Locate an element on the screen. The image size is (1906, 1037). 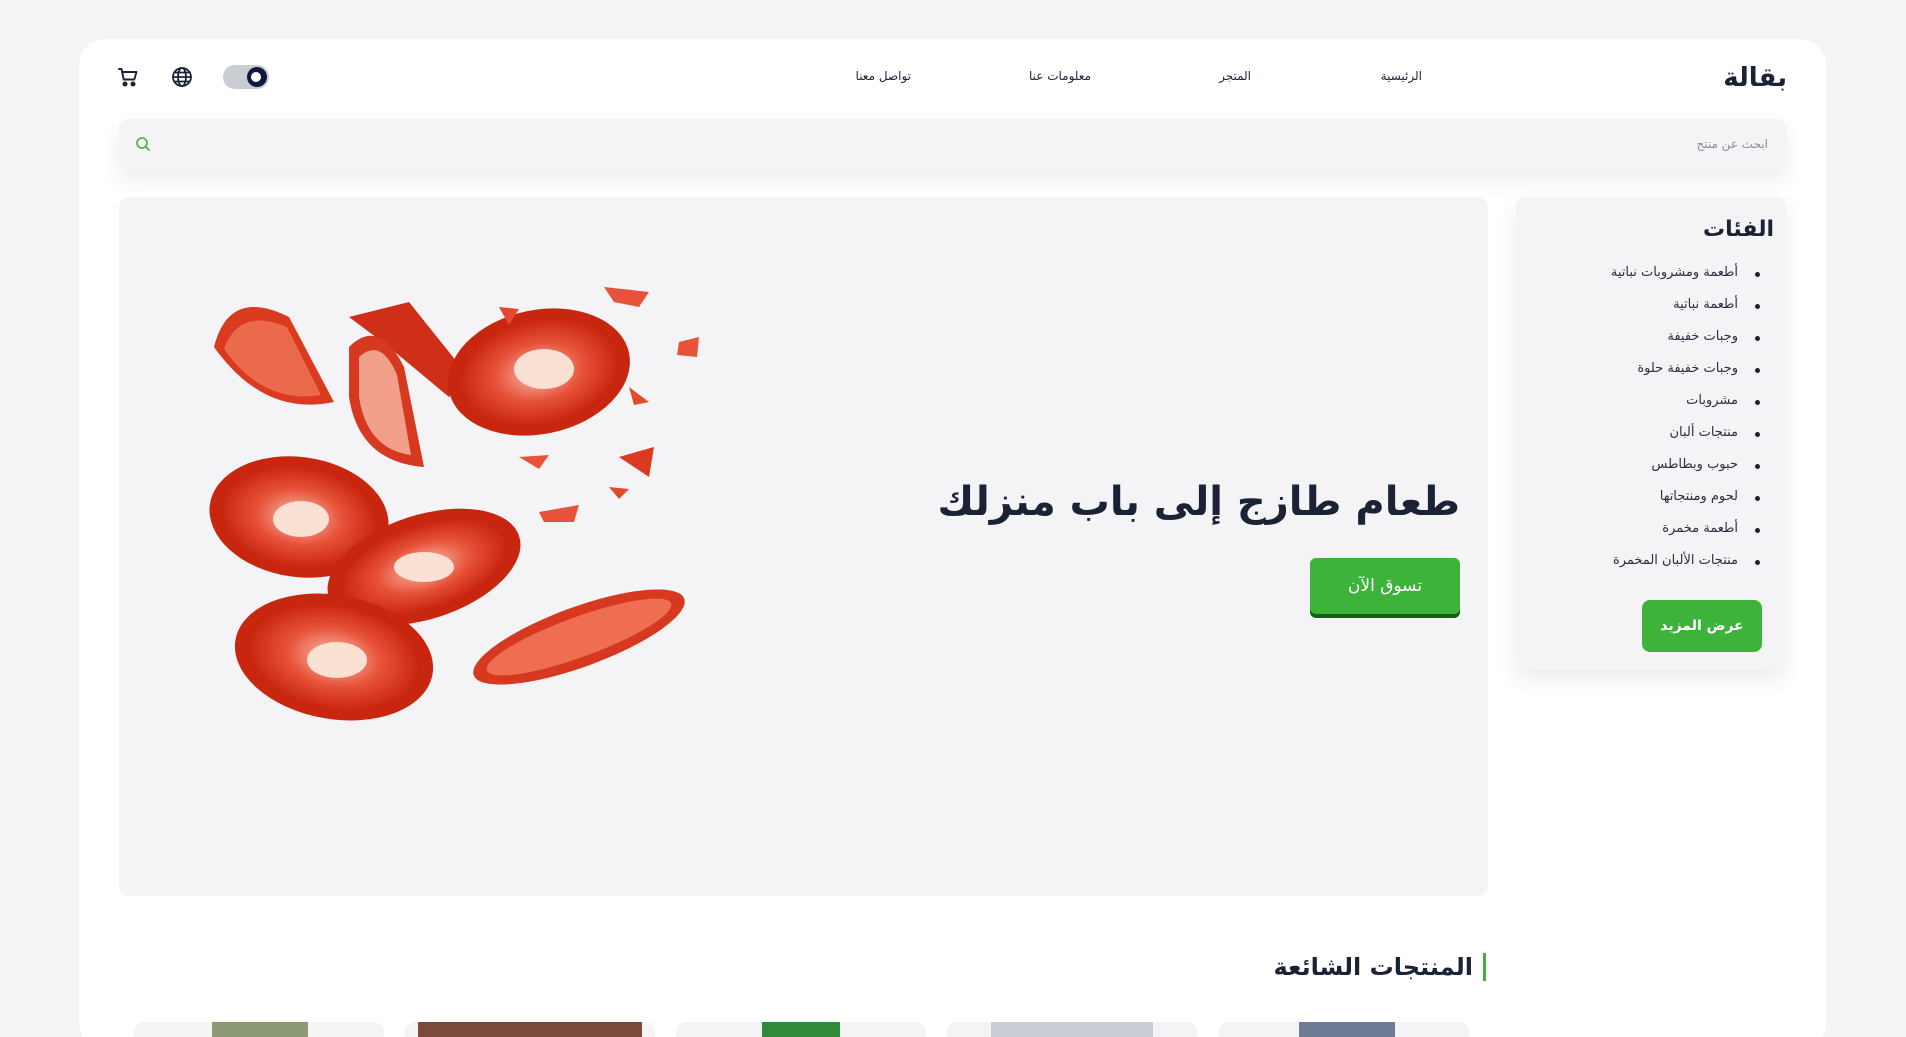
search-icon is located at coordinates (143, 144).